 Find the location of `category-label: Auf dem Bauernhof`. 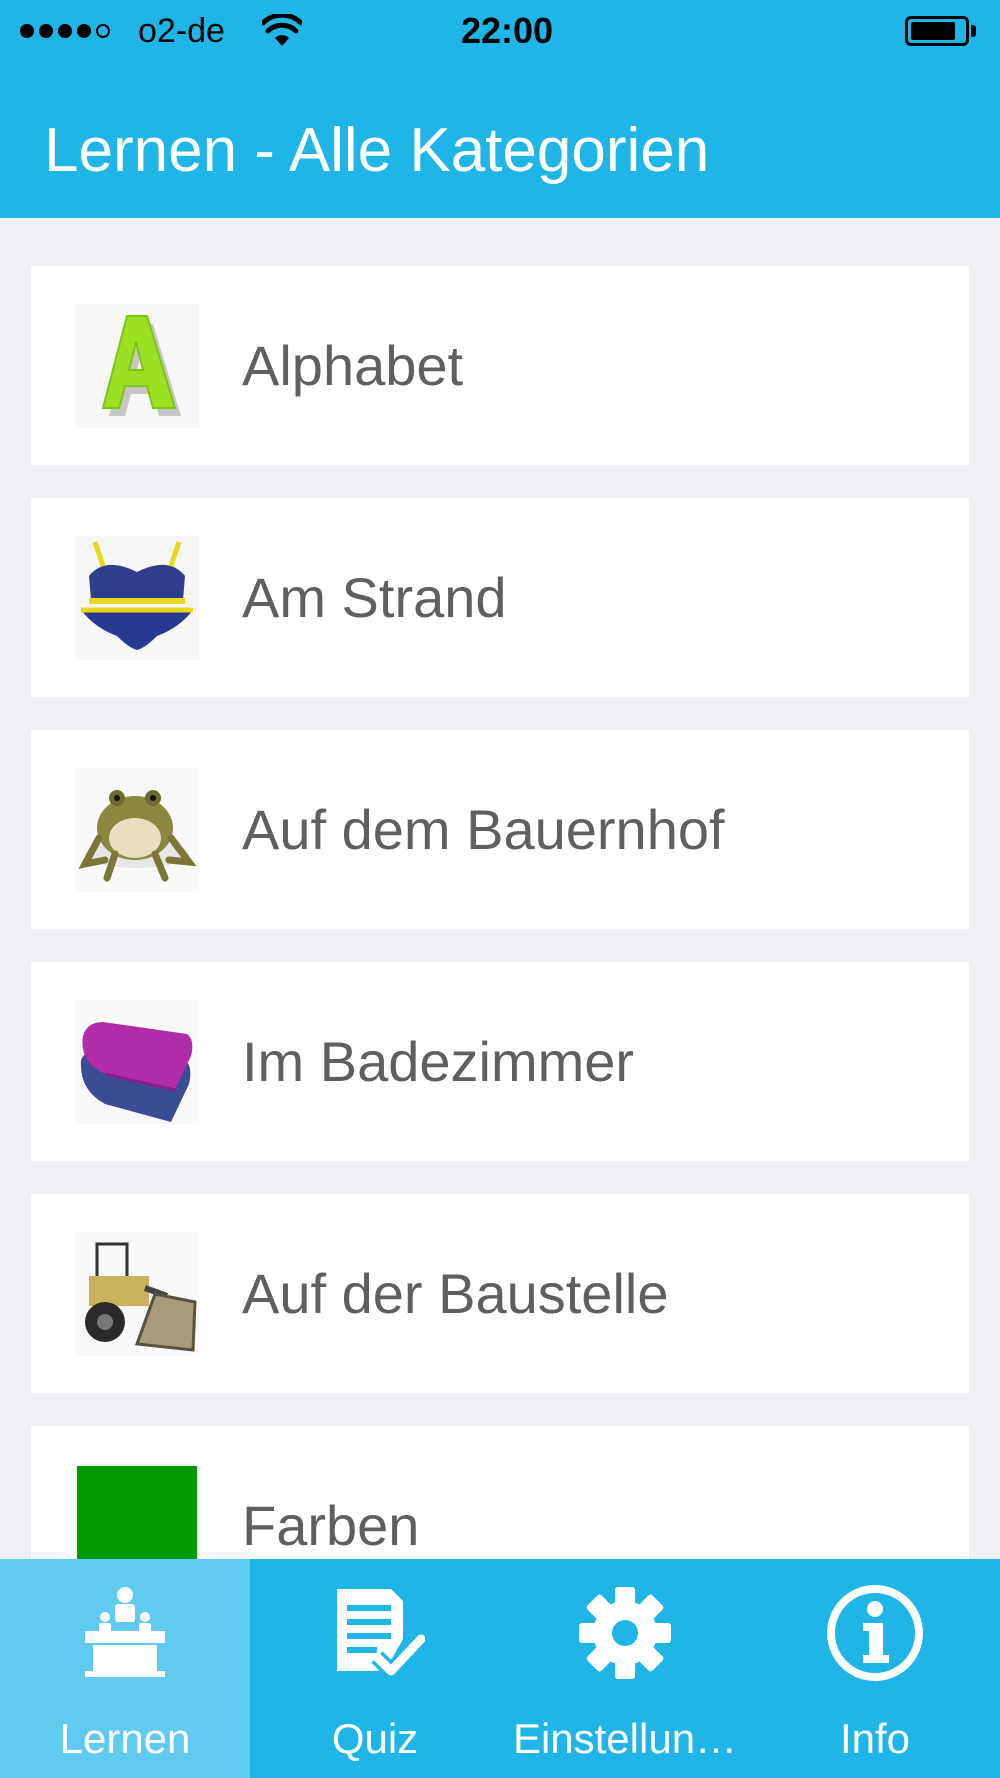

category-label: Auf dem Bauernhof is located at coordinates (483, 829).